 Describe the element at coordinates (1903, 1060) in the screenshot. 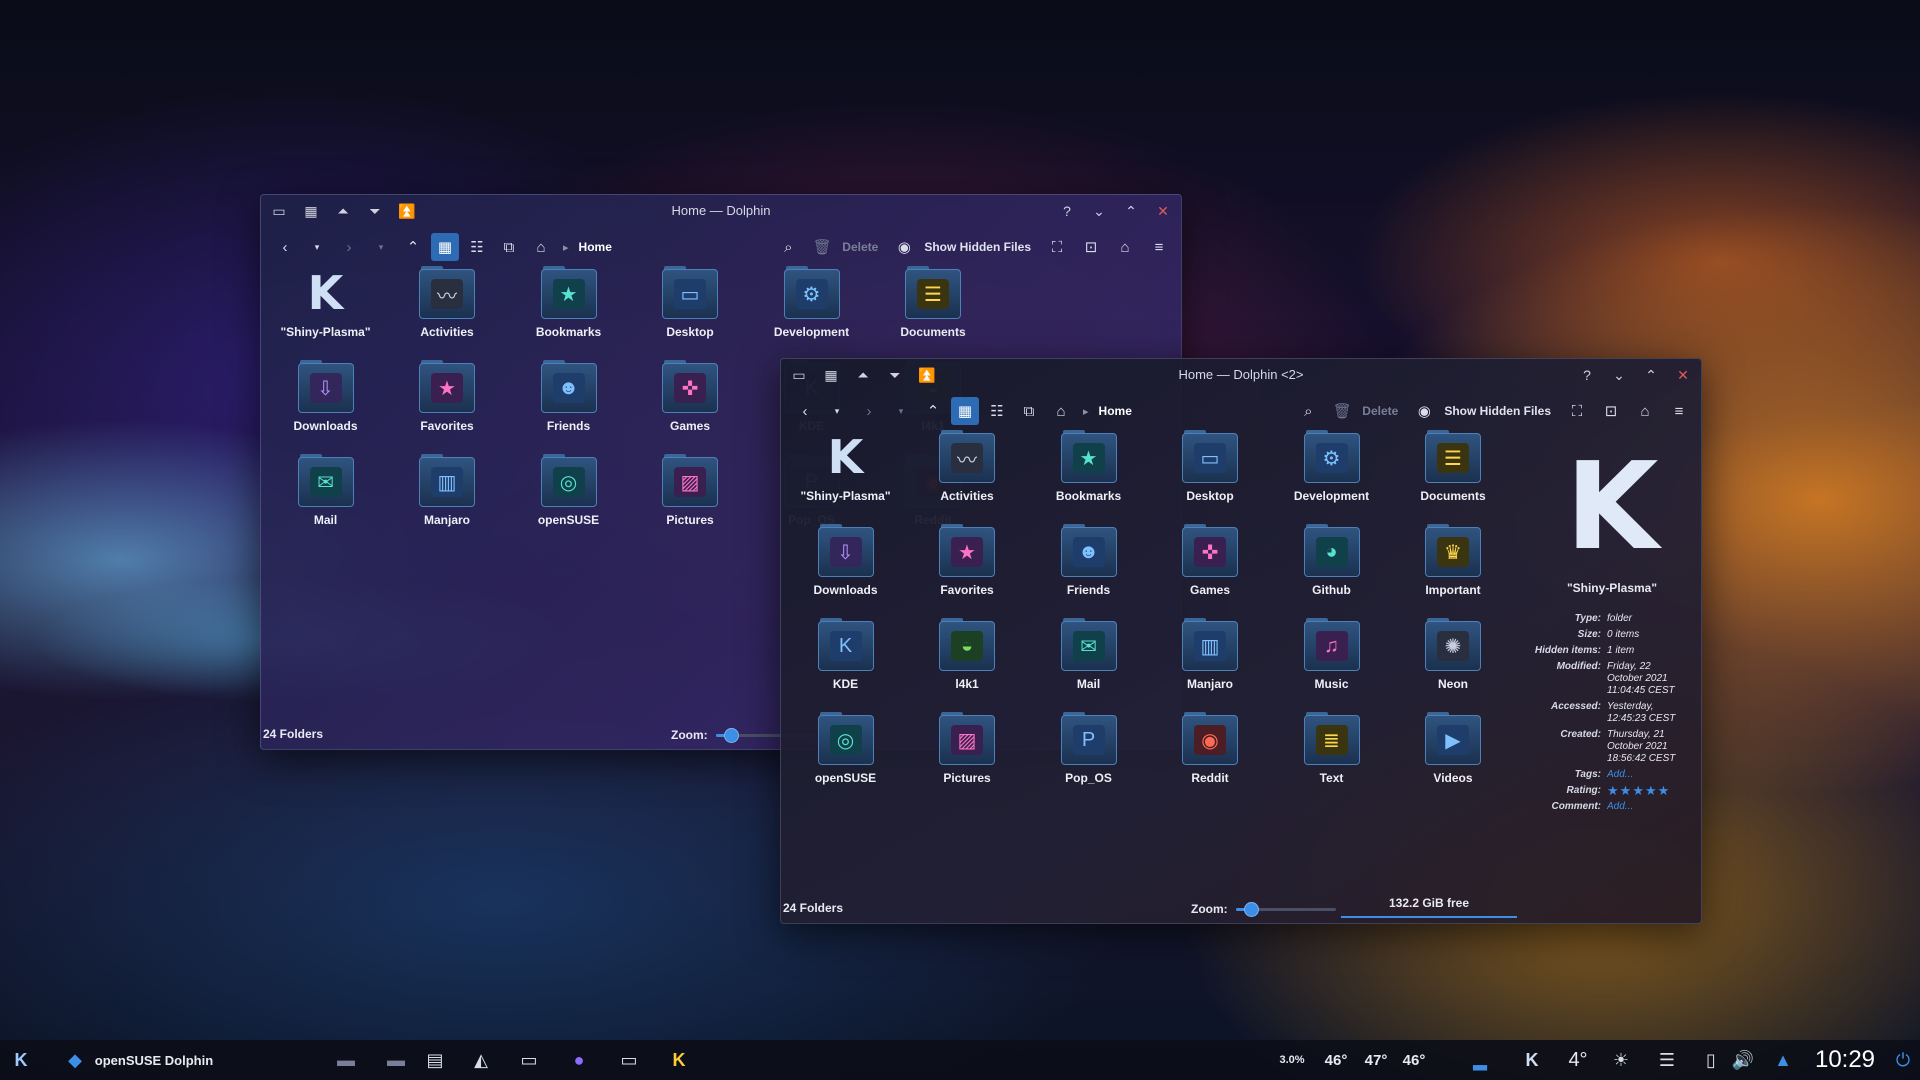

I see `power-icon: ⏻` at that location.